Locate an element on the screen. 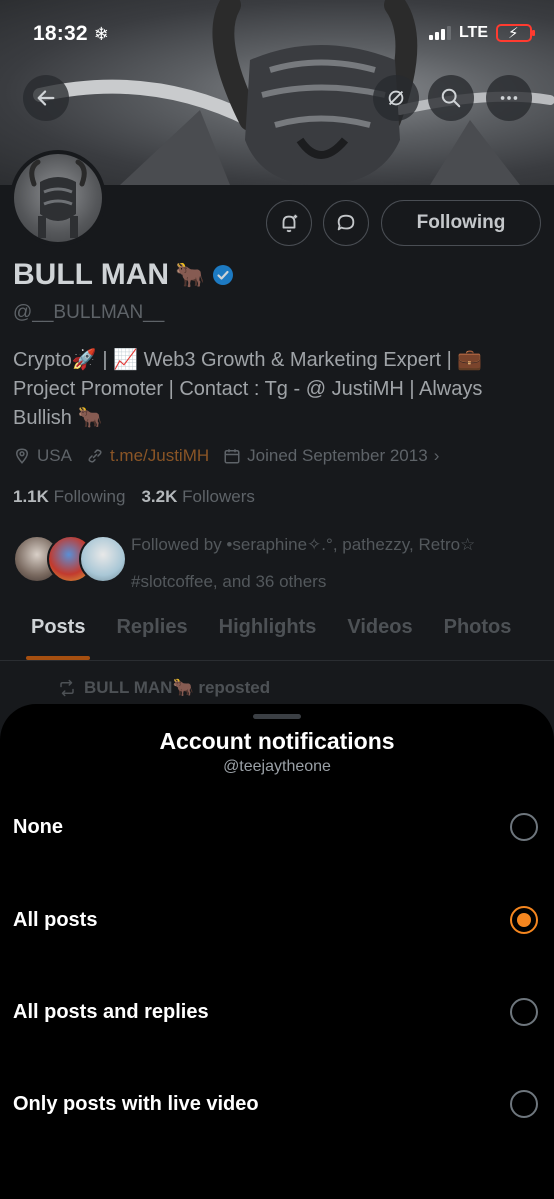  sheet-title: Account notifications is located at coordinates (277, 741).